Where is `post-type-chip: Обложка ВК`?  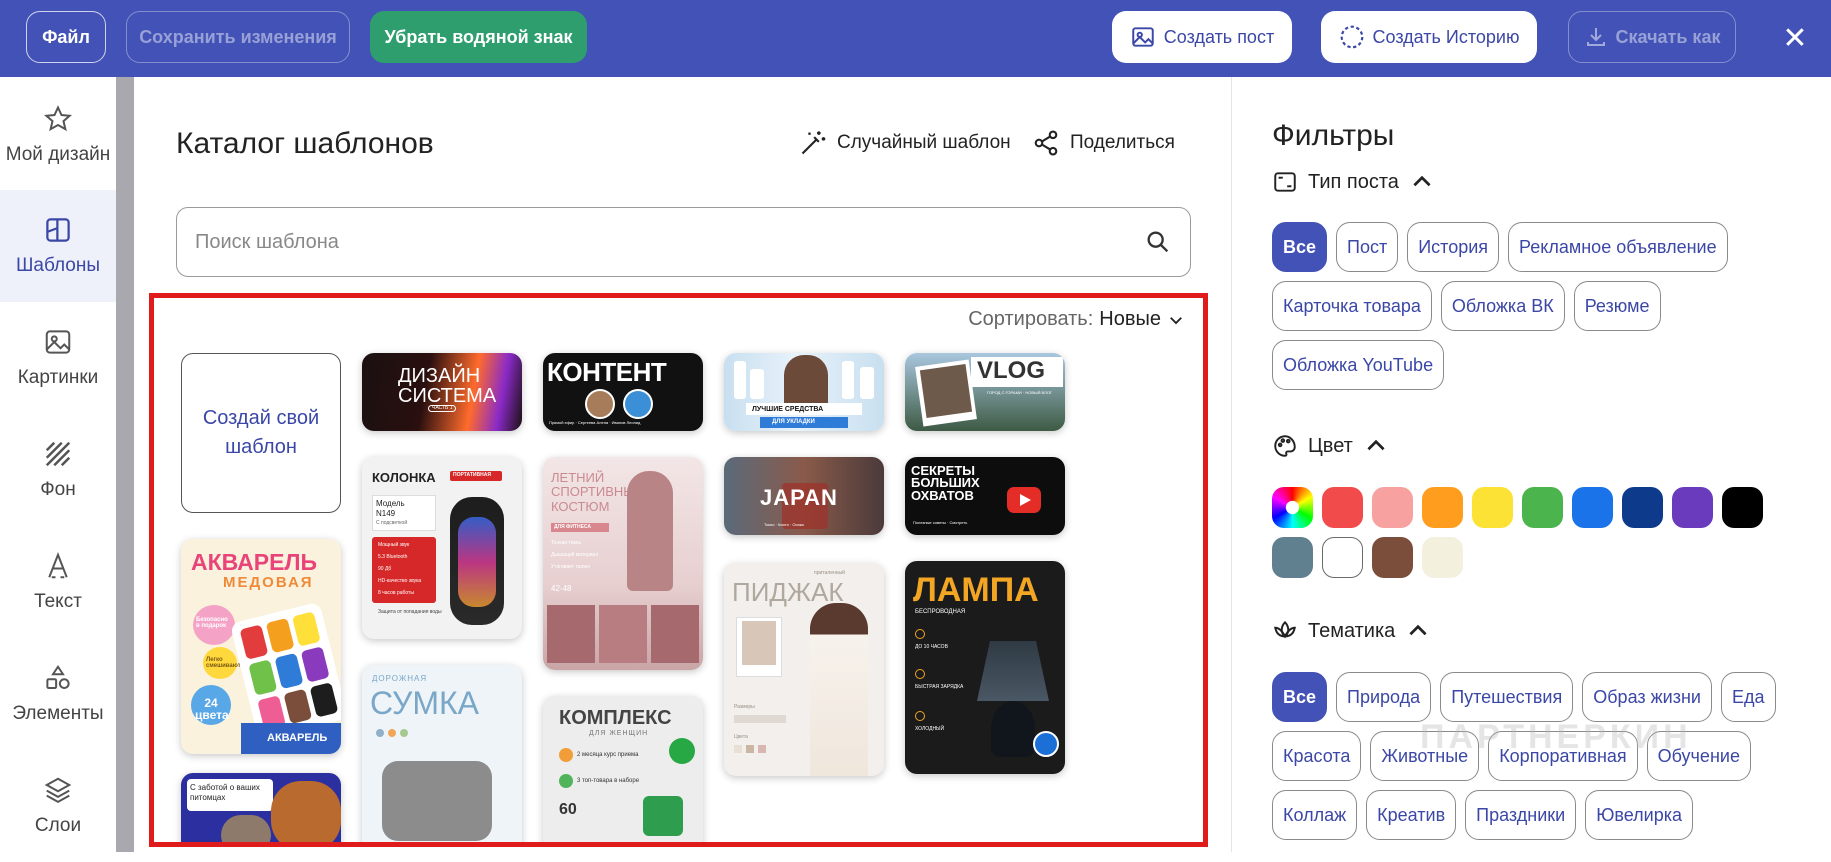 post-type-chip: Обложка ВК is located at coordinates (1502, 306).